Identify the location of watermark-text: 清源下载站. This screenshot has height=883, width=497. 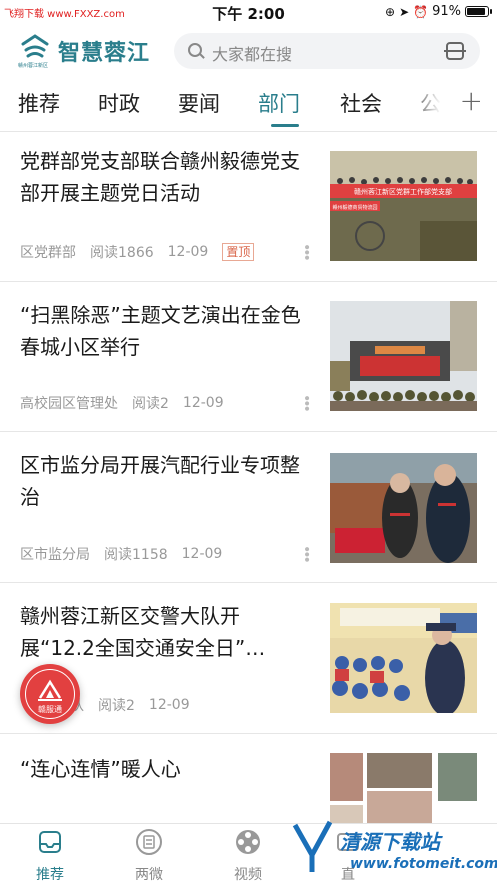
(390, 842).